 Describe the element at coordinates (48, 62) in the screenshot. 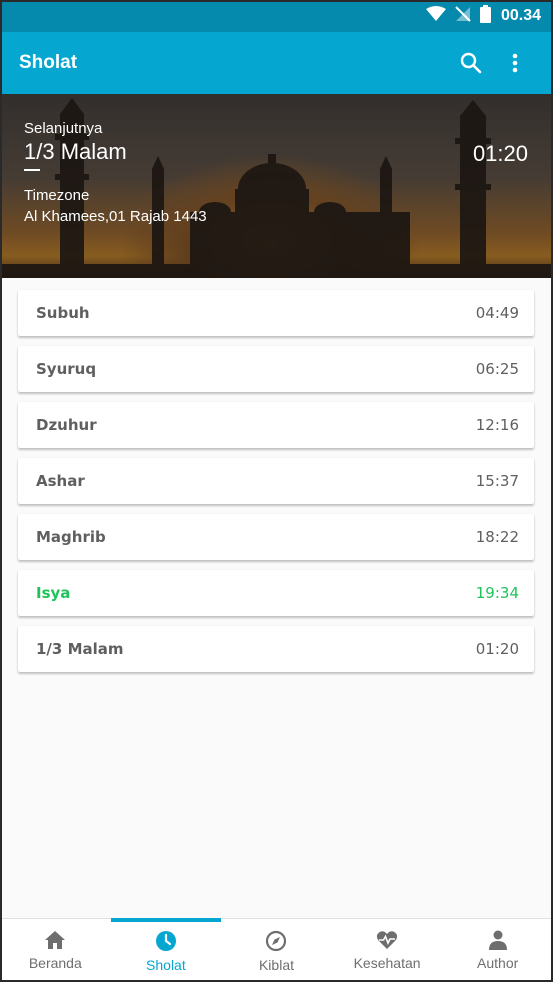

I see `page-title: Sholat` at that location.